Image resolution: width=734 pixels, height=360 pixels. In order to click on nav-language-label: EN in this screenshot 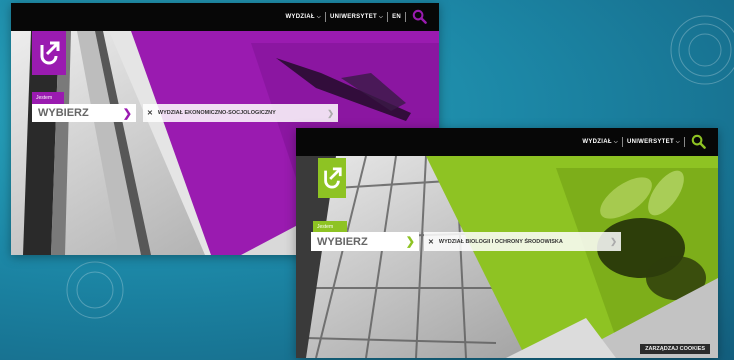, I will do `click(396, 17)`.